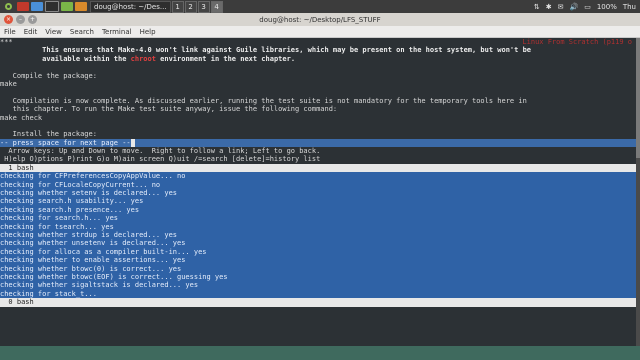 Image resolution: width=640 pixels, height=360 pixels. I want to click on build-output-line: checking search.h presence... yes, so click(70, 209).